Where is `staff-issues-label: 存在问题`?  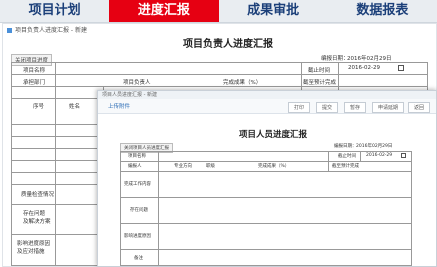
staff-issues-label: 存在问题 is located at coordinates (139, 210).